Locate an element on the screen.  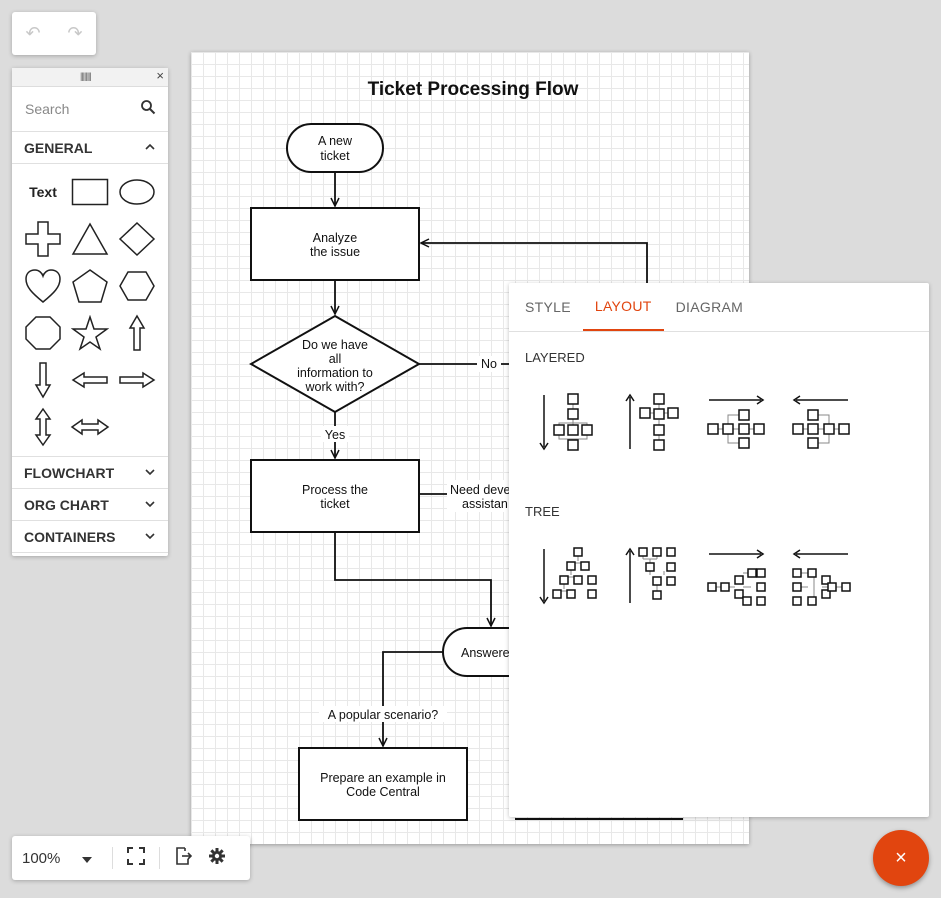
shape-rectangle-icon is located at coordinates (90, 191).